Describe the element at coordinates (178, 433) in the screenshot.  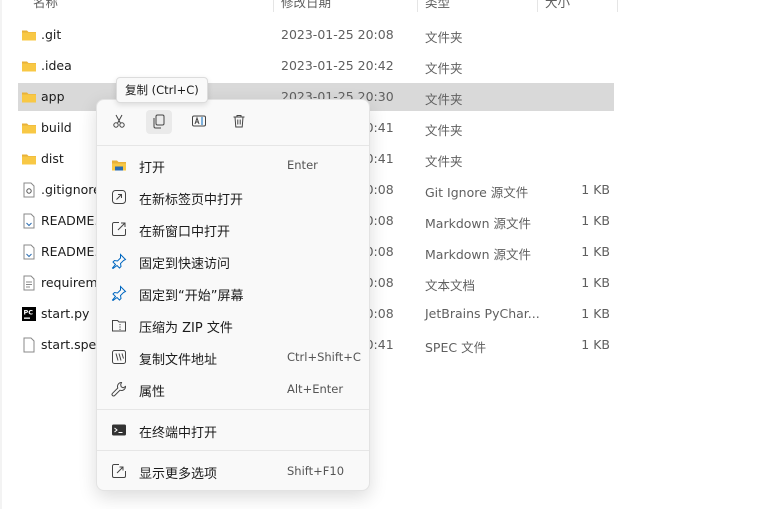
I see `menu-item-label: 在终端中打开` at that location.